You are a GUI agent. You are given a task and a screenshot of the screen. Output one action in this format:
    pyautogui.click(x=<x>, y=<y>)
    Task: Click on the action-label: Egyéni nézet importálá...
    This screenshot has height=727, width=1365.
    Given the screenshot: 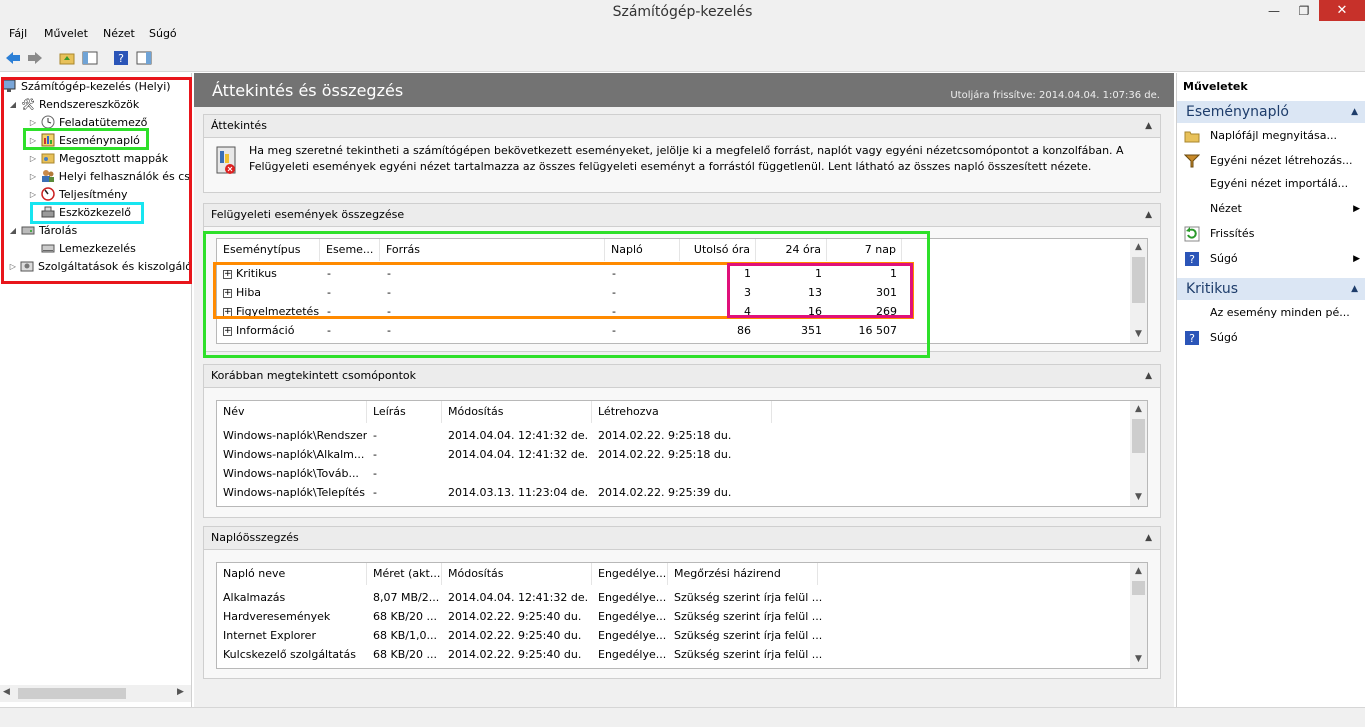 What is the action you would take?
    pyautogui.click(x=1279, y=183)
    